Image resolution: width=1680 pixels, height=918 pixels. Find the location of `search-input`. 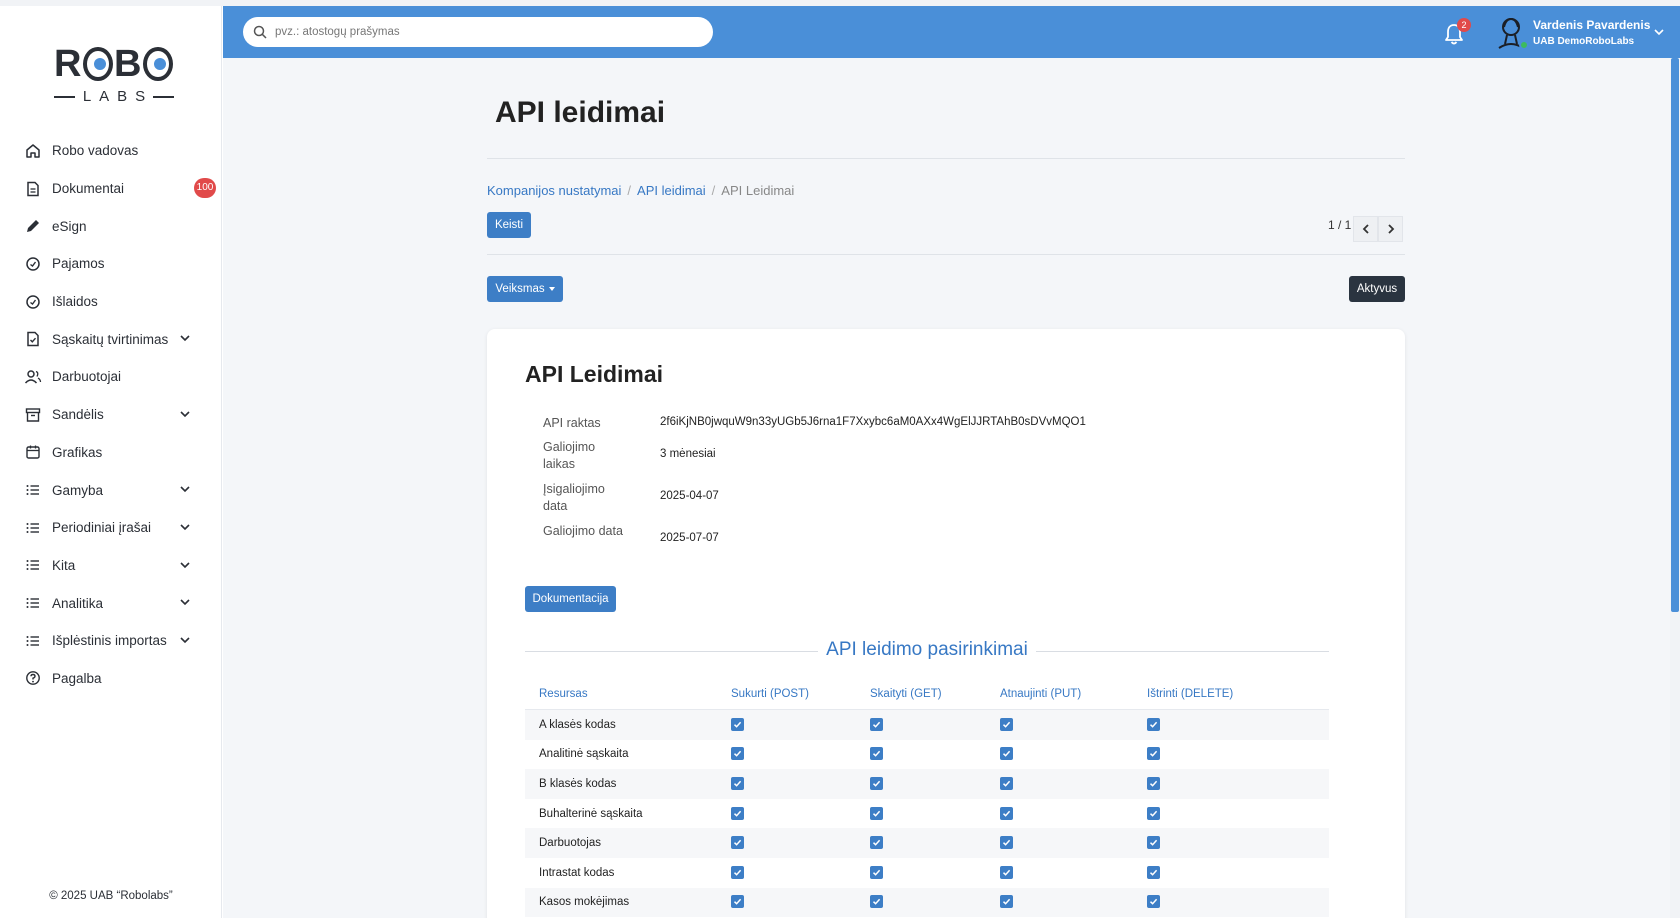

search-input is located at coordinates (485, 32).